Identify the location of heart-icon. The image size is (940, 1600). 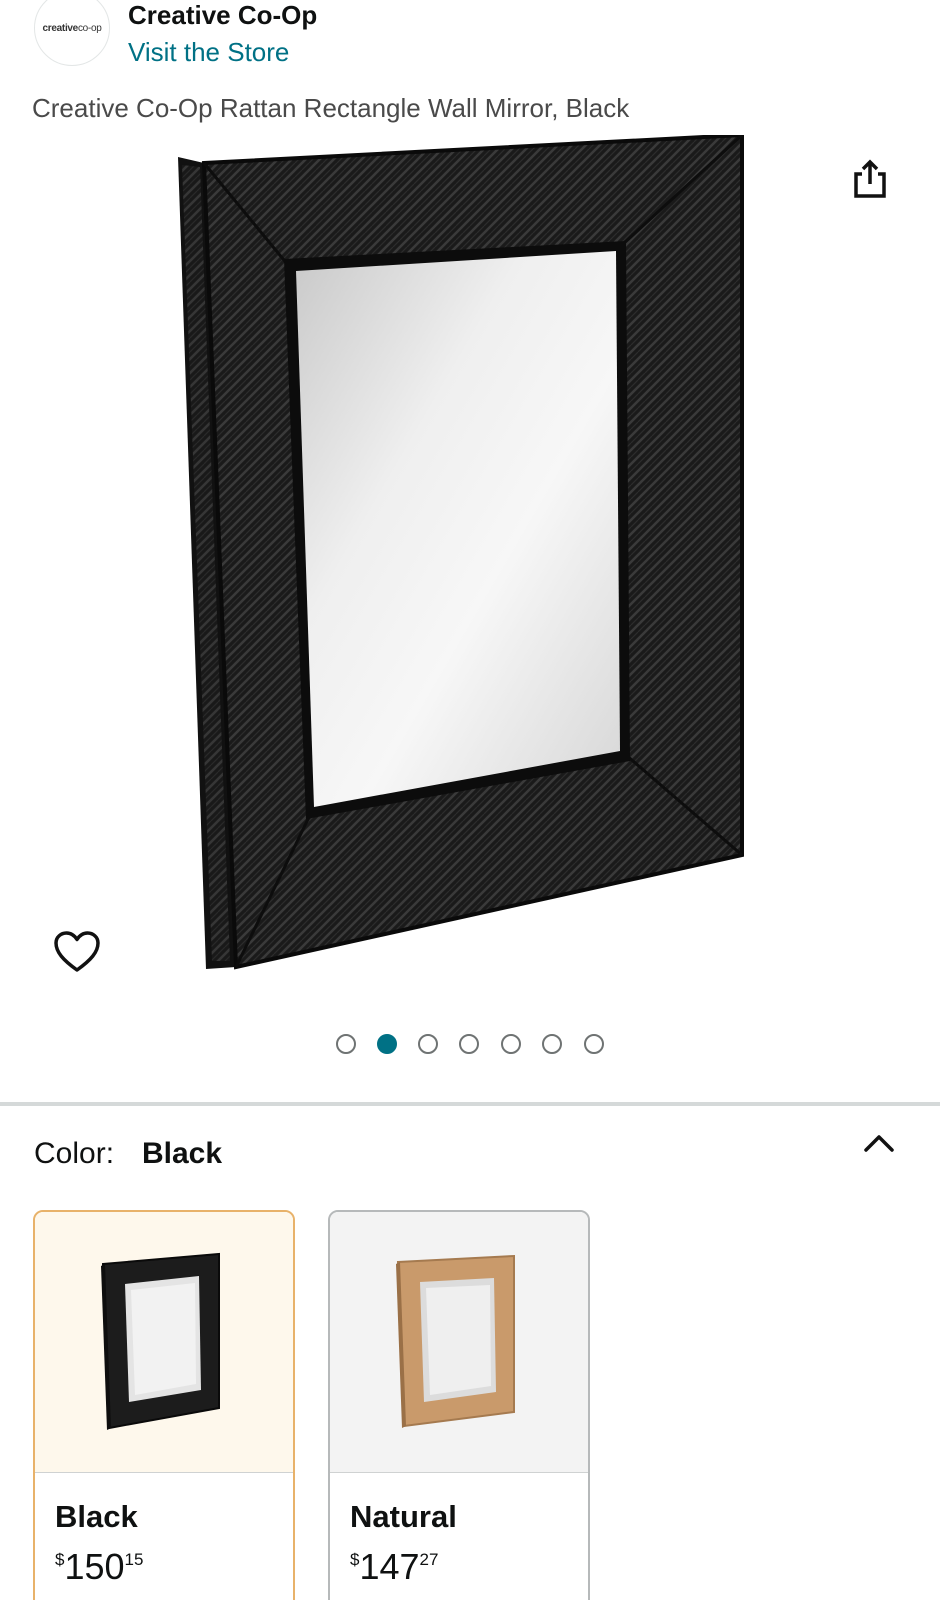
(77, 952).